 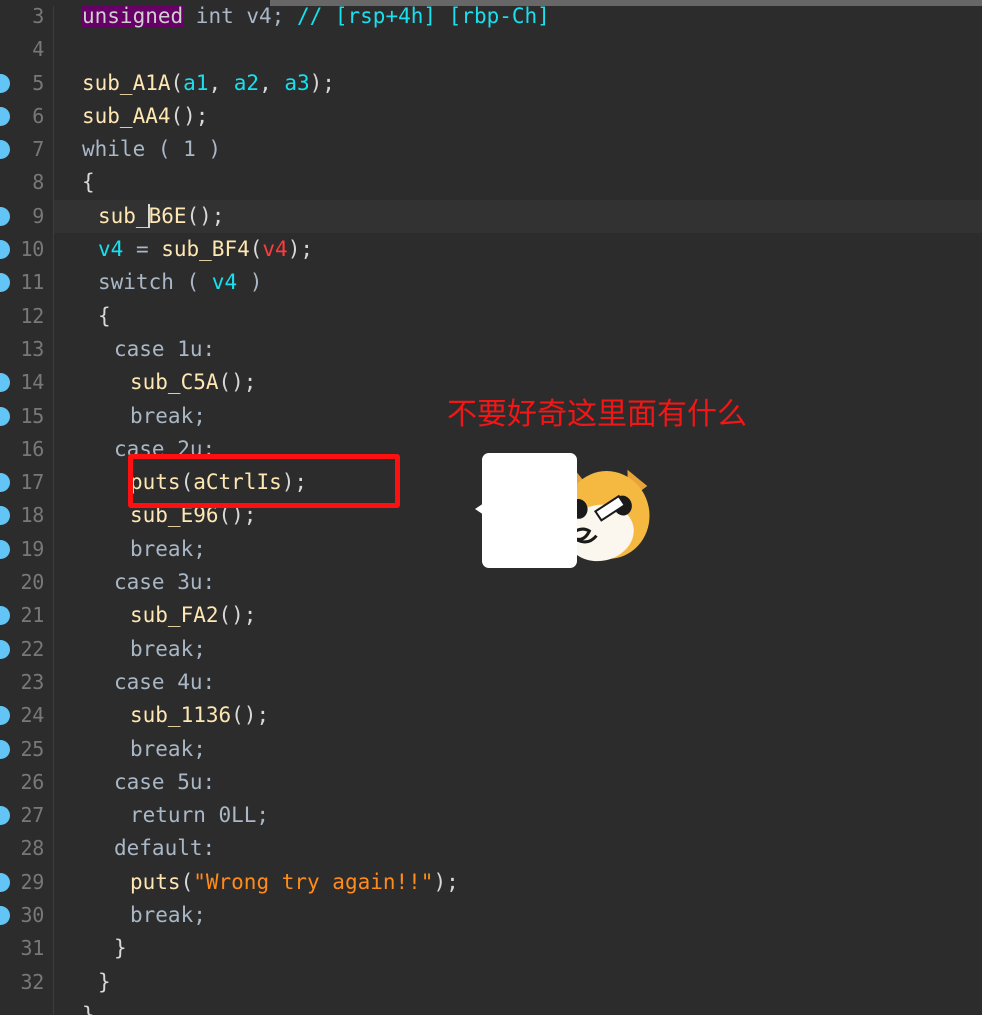 I want to click on line-number: 30, so click(x=32, y=915).